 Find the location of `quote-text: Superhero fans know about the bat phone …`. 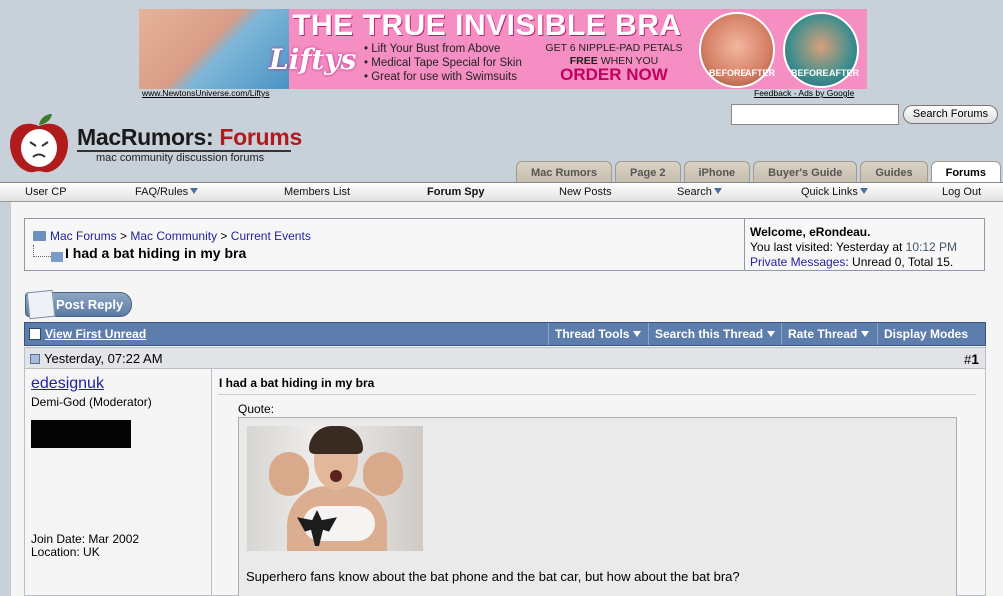

quote-text: Superhero fans know about the bat phone … is located at coordinates (493, 576).